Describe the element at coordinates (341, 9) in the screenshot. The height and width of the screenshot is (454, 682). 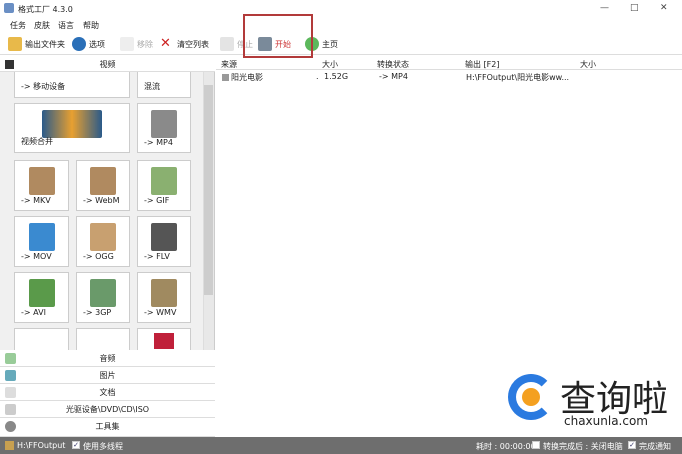
I see `title-bar: 格式工厂 4.3.0 — □ ✕` at that location.